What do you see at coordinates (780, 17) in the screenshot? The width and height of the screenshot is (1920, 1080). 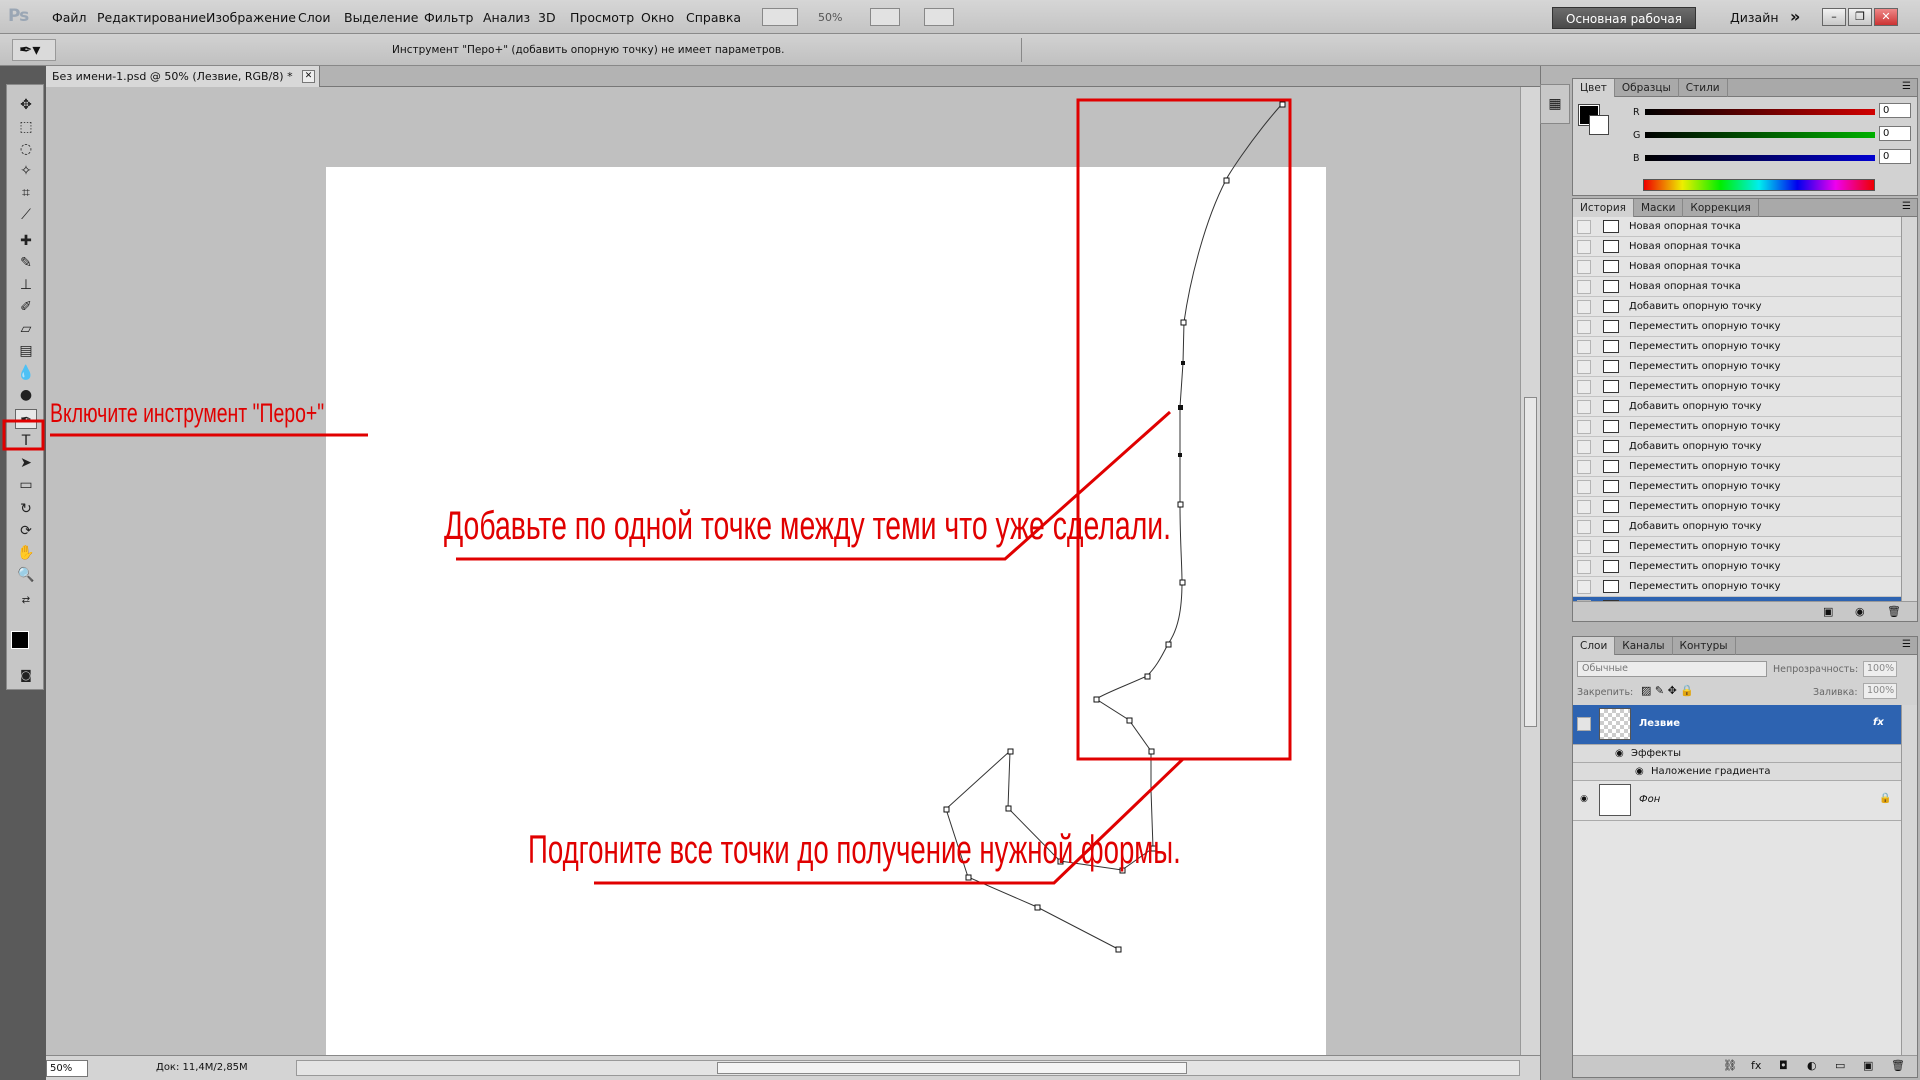 I see `launch-bridge-icon` at bounding box center [780, 17].